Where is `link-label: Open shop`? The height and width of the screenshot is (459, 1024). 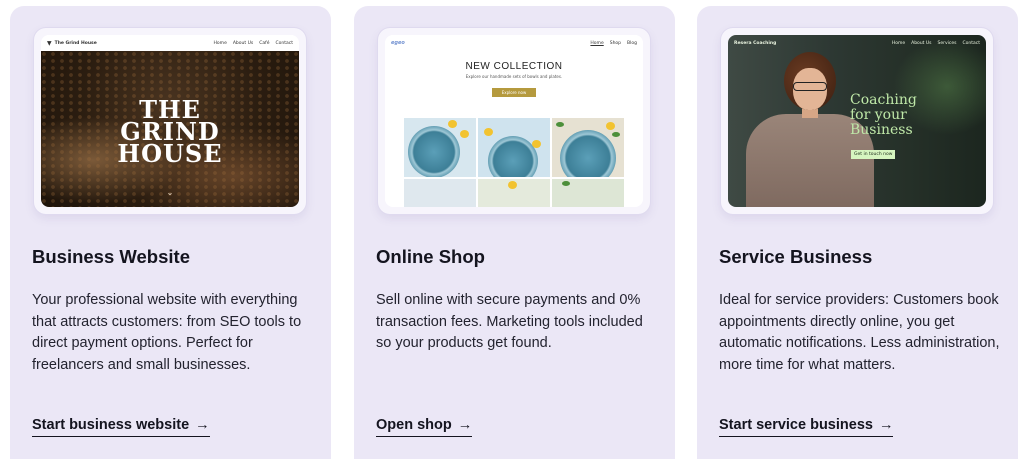 link-label: Open shop is located at coordinates (414, 425).